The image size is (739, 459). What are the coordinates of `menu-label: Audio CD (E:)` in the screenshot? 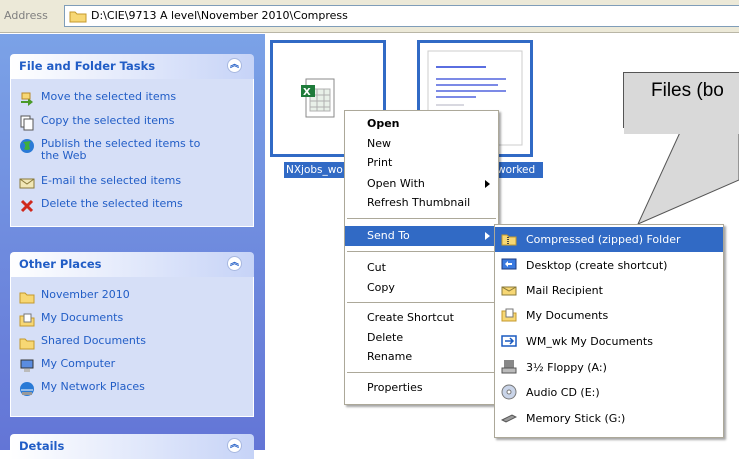 It's located at (563, 392).